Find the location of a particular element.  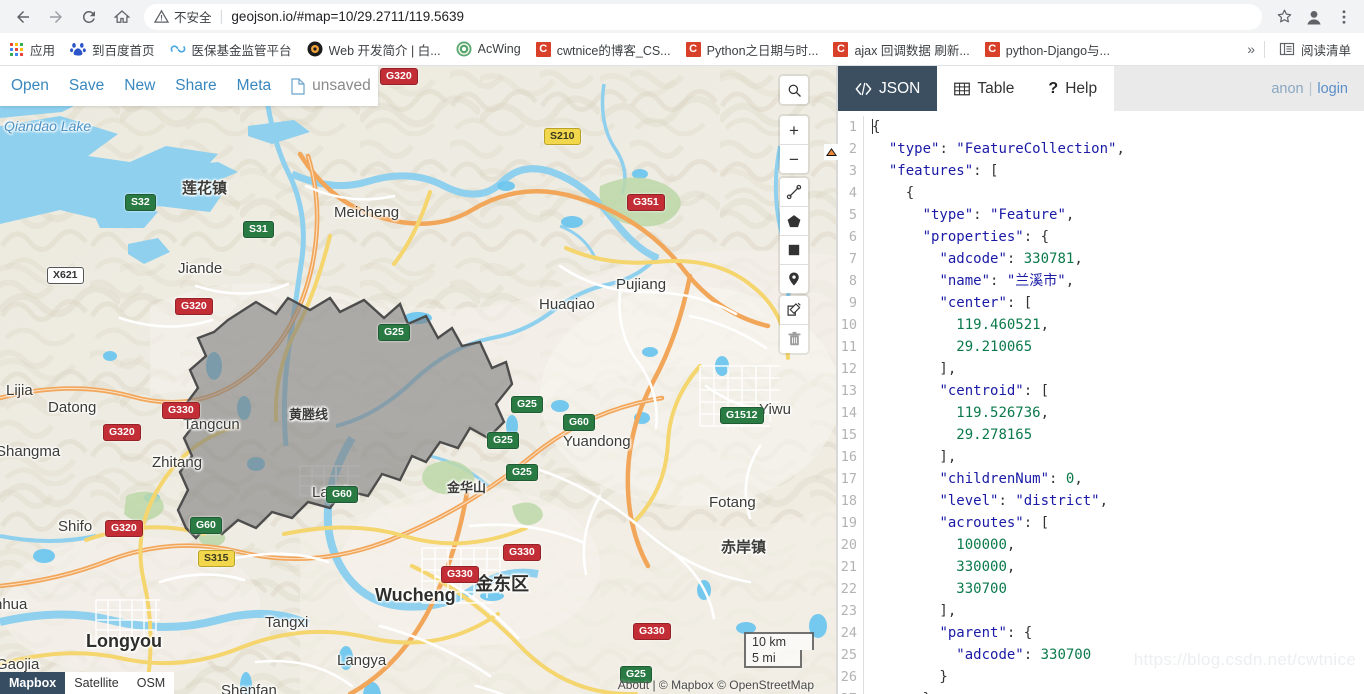

delete-features-button is located at coordinates (794, 339).